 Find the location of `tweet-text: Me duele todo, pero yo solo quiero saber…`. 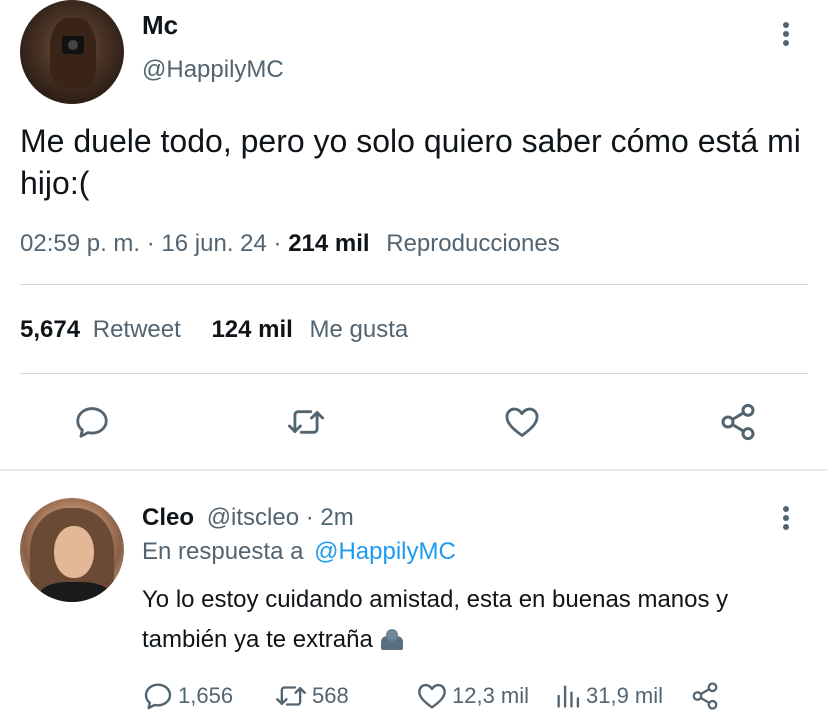

tweet-text: Me duele todo, pero yo solo quiero saber… is located at coordinates (410, 162).